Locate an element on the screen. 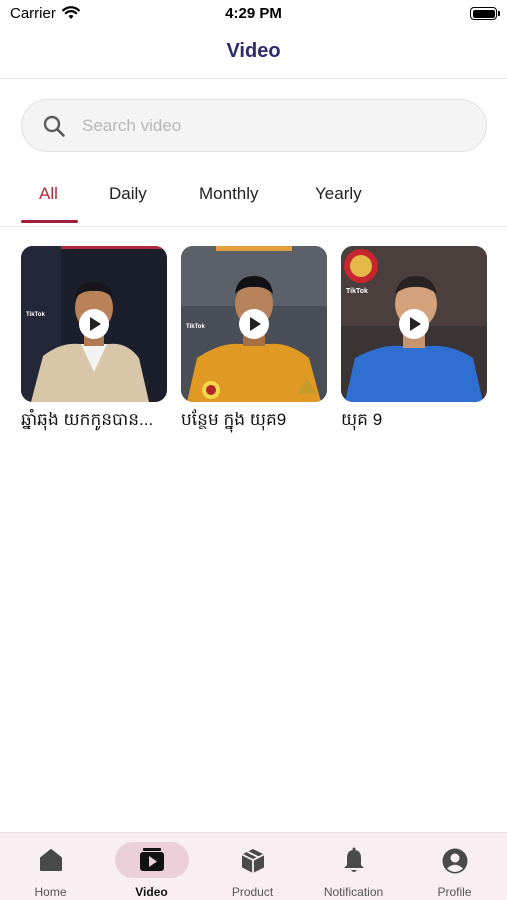 The height and width of the screenshot is (900, 507). nav-home-label: Home is located at coordinates (50, 892).